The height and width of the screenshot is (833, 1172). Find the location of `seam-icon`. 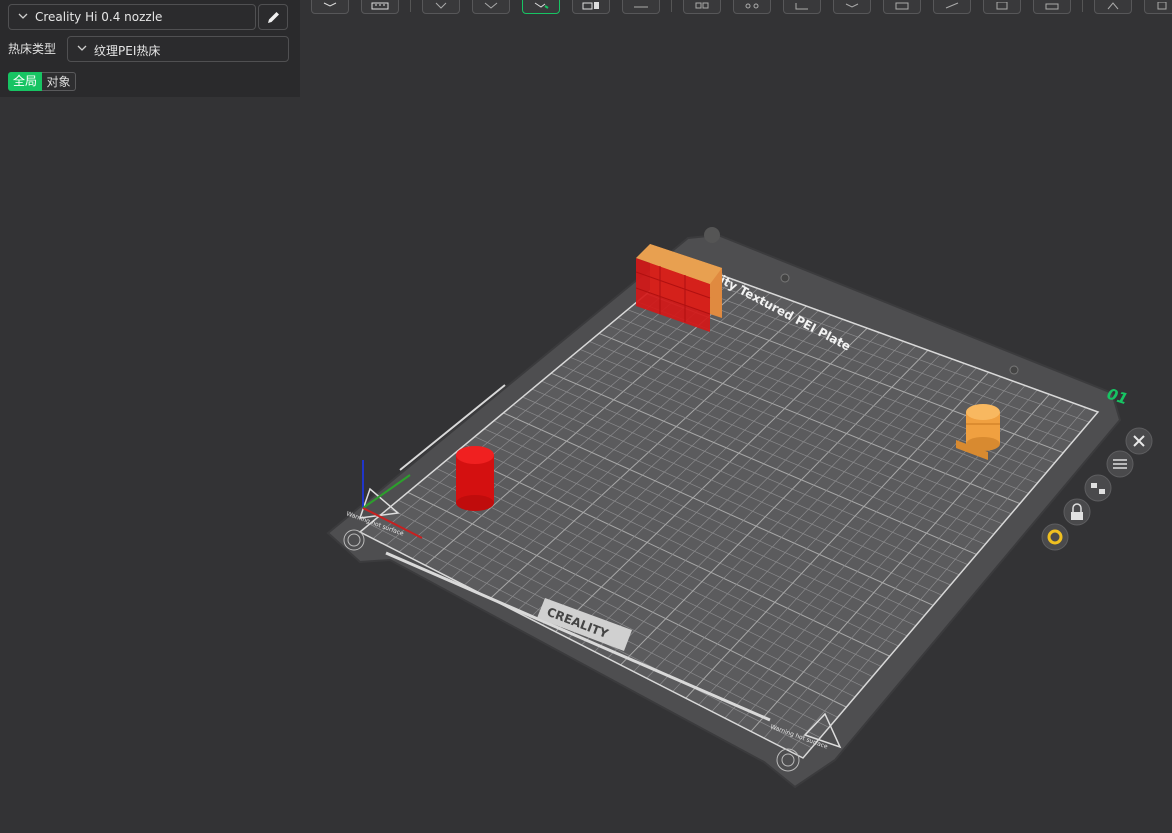

seam-icon is located at coordinates (952, 5).